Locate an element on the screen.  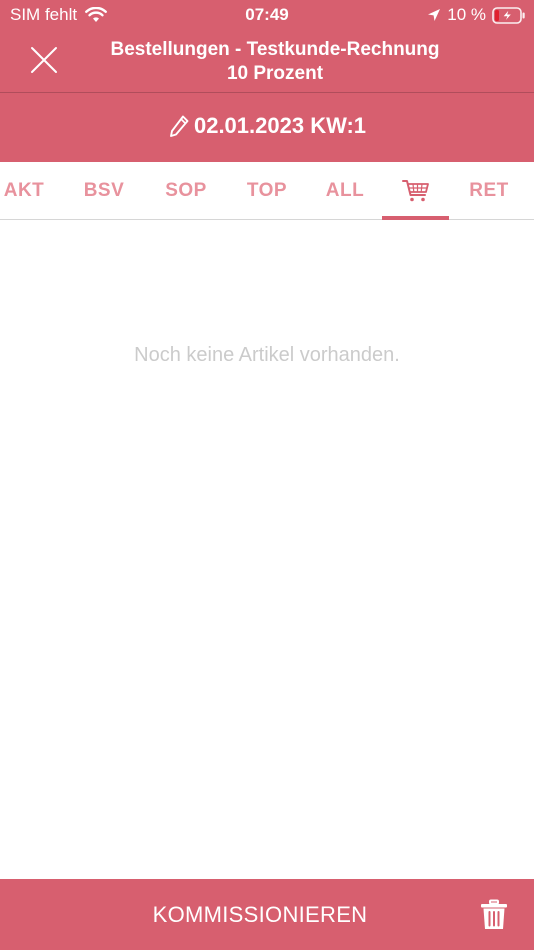
tab-bar: AKT BSV SOP TOP ALL RET is located at coordinates (267, 191).